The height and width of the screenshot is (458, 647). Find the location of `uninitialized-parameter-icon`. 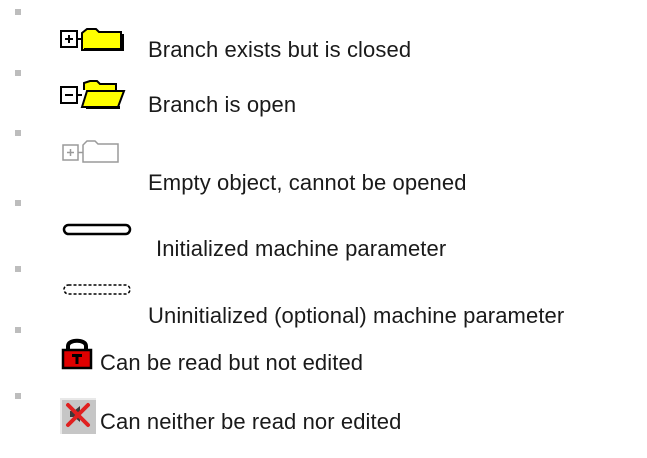

uninitialized-parameter-icon is located at coordinates (97, 289).